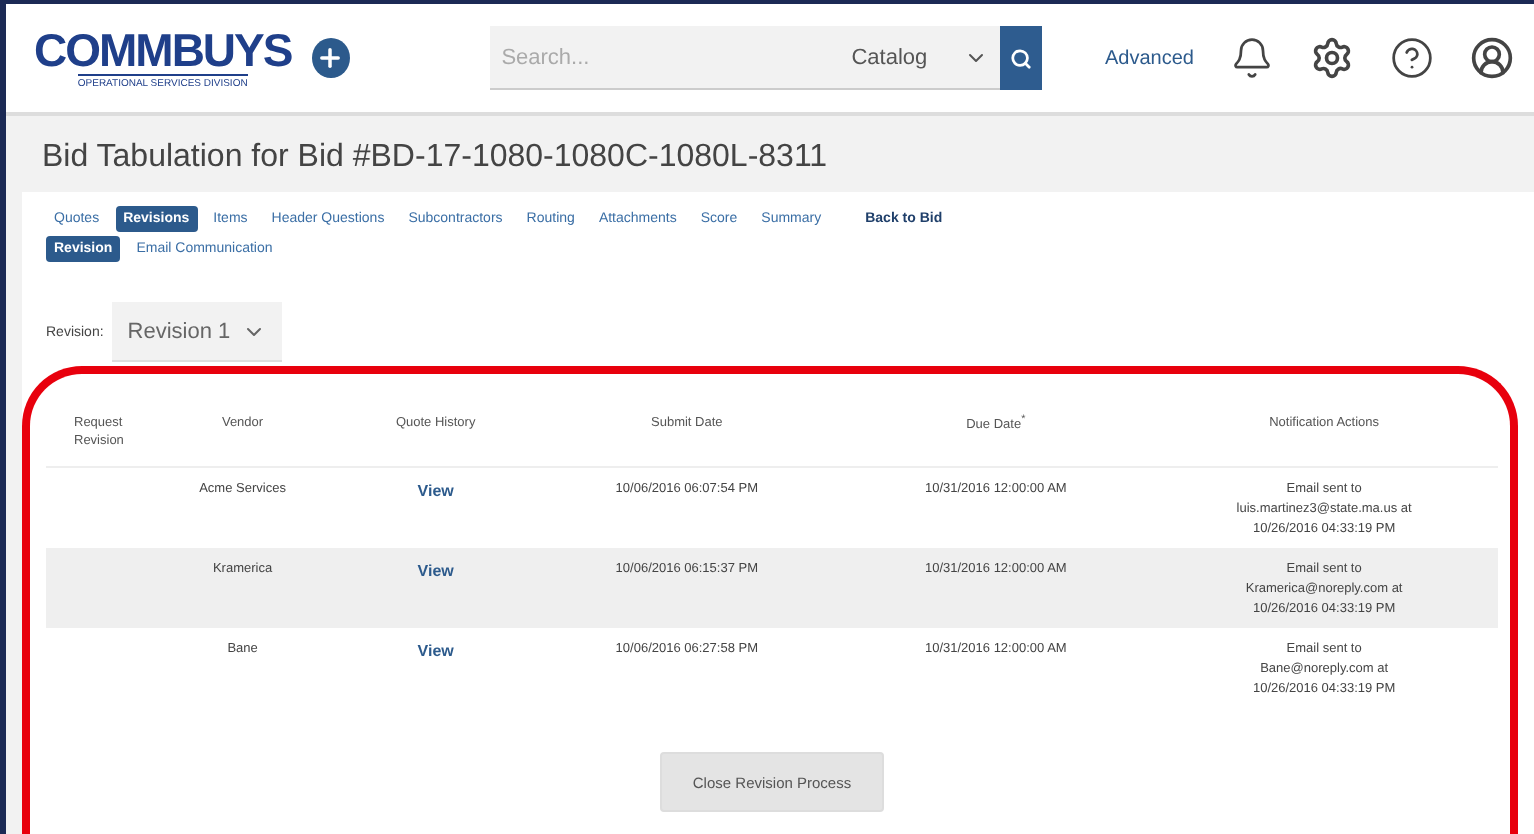 The height and width of the screenshot is (834, 1534). What do you see at coordinates (330, 58) in the screenshot?
I see `plus-icon` at bounding box center [330, 58].